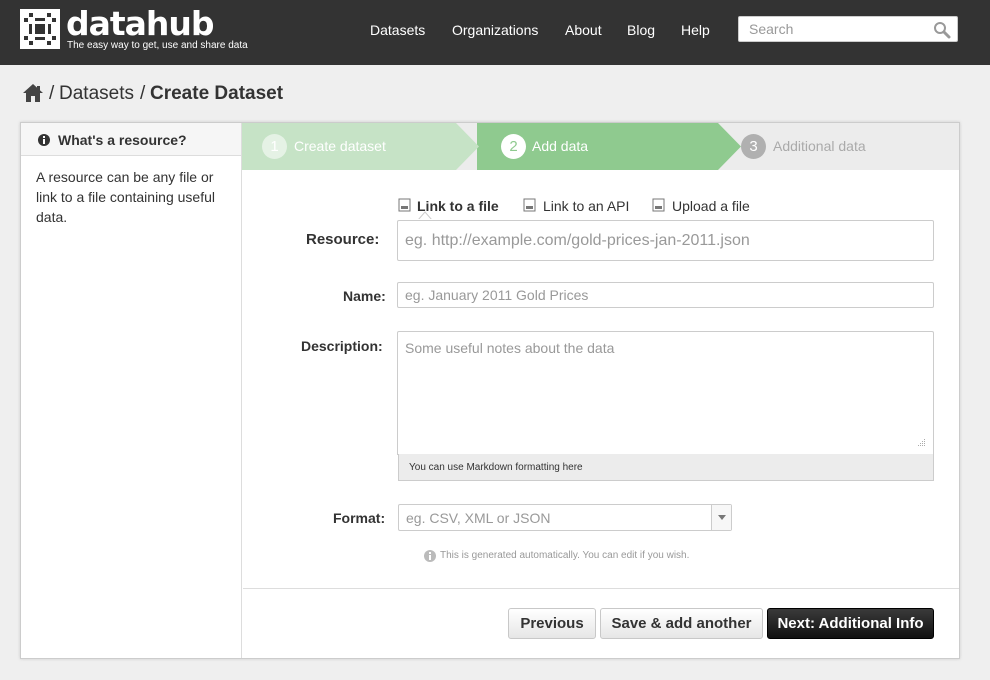 Image resolution: width=990 pixels, height=680 pixels. Describe the element at coordinates (665, 240) in the screenshot. I see `resource-url-input` at that location.